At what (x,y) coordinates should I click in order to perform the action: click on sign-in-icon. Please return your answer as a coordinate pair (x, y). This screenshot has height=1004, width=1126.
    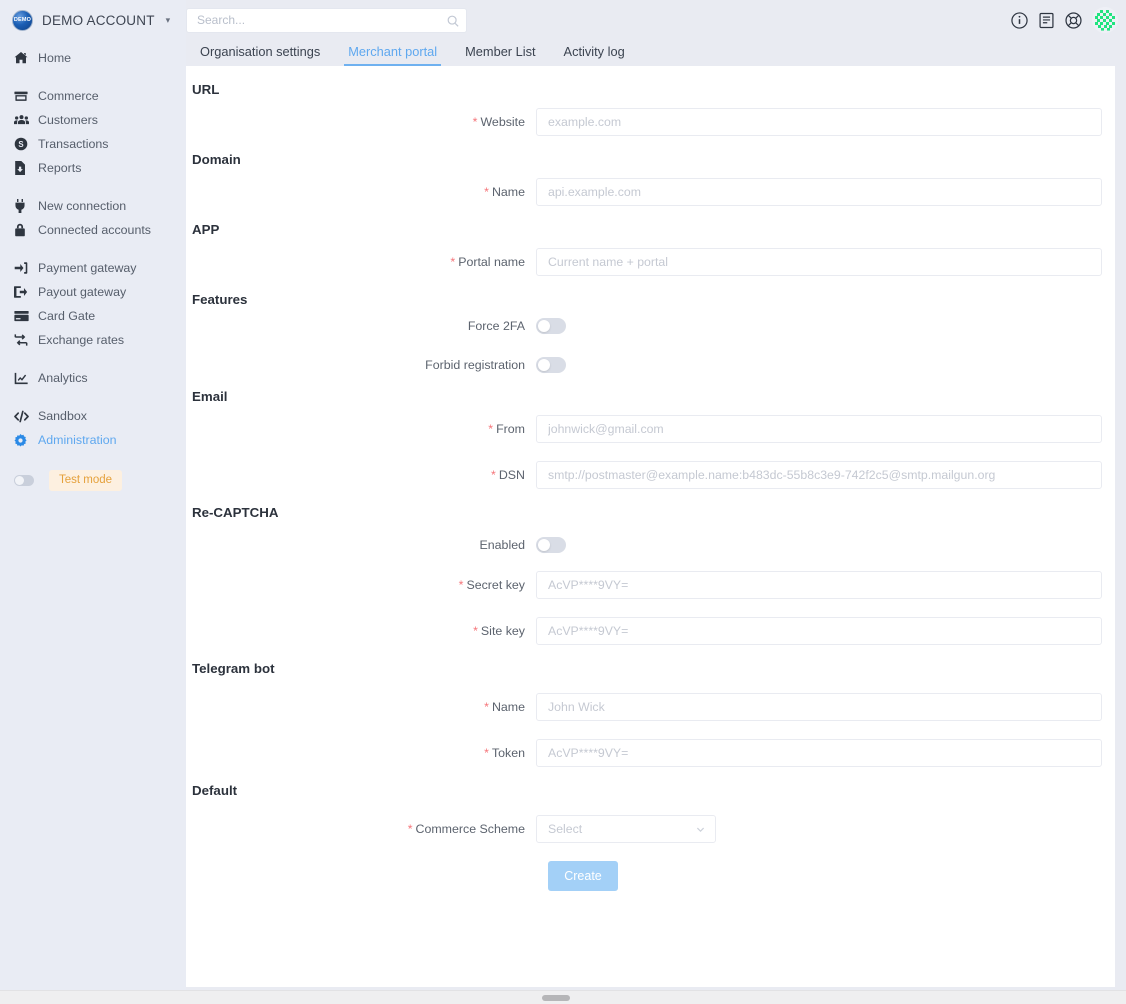
    Looking at the image, I should click on (26, 268).